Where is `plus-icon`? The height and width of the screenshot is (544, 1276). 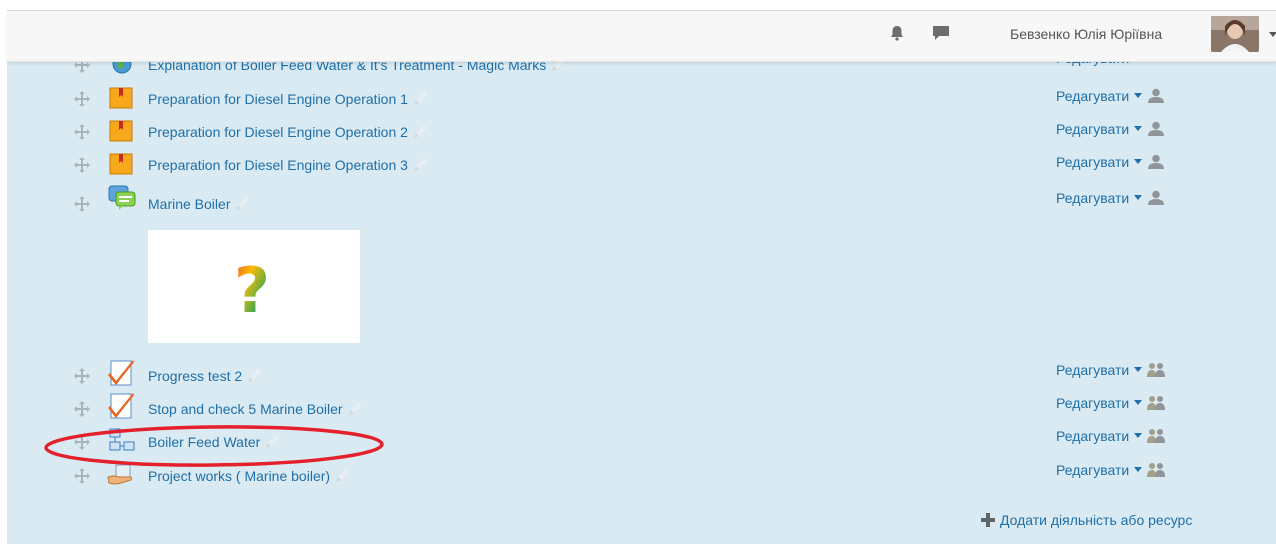 plus-icon is located at coordinates (988, 520).